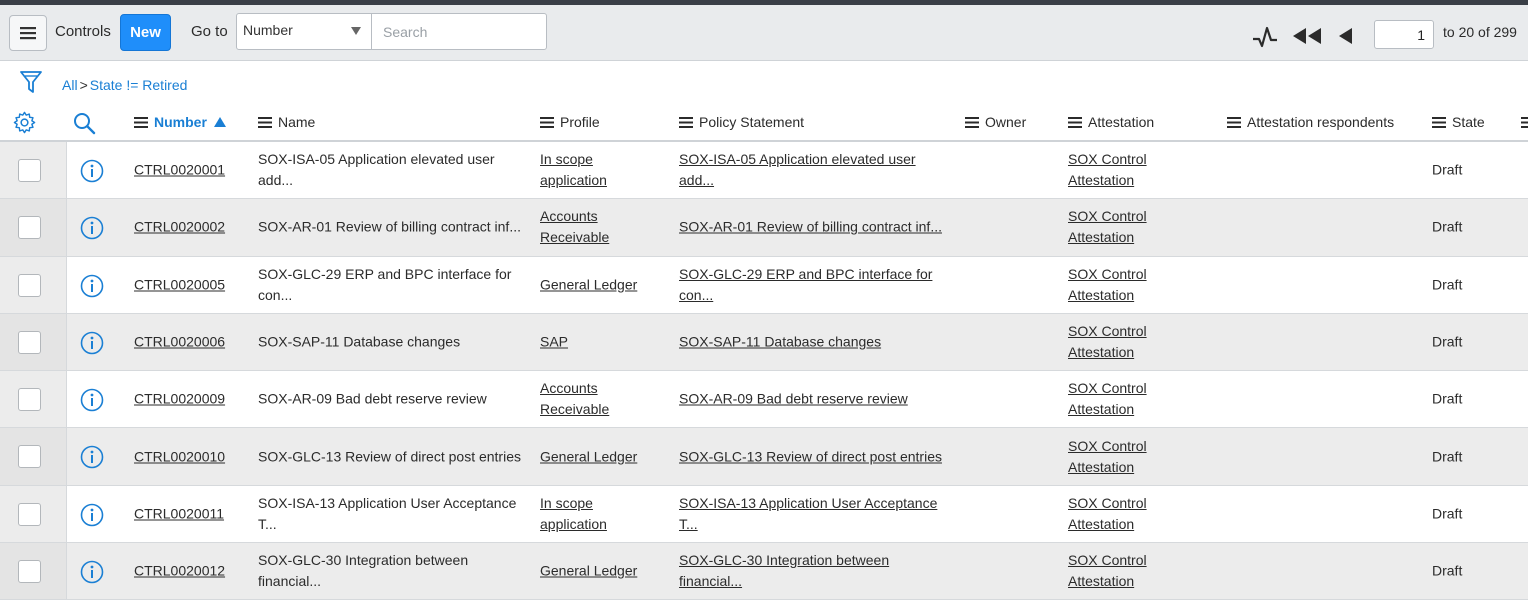  I want to click on column-header-attestation-respondents: Attestation respondents, so click(1310, 122).